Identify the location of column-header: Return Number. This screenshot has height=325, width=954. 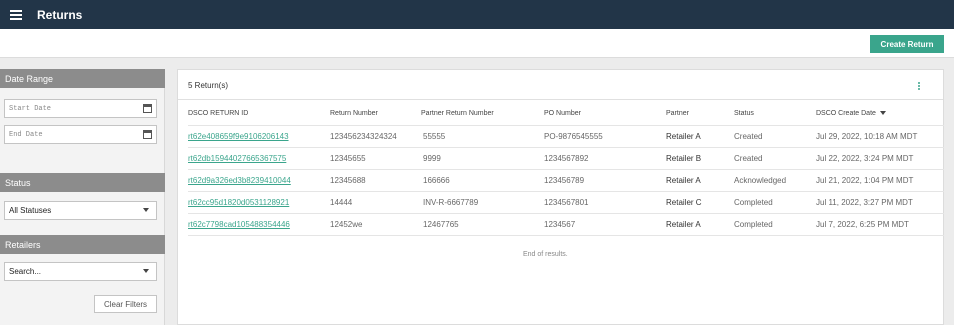
(354, 113).